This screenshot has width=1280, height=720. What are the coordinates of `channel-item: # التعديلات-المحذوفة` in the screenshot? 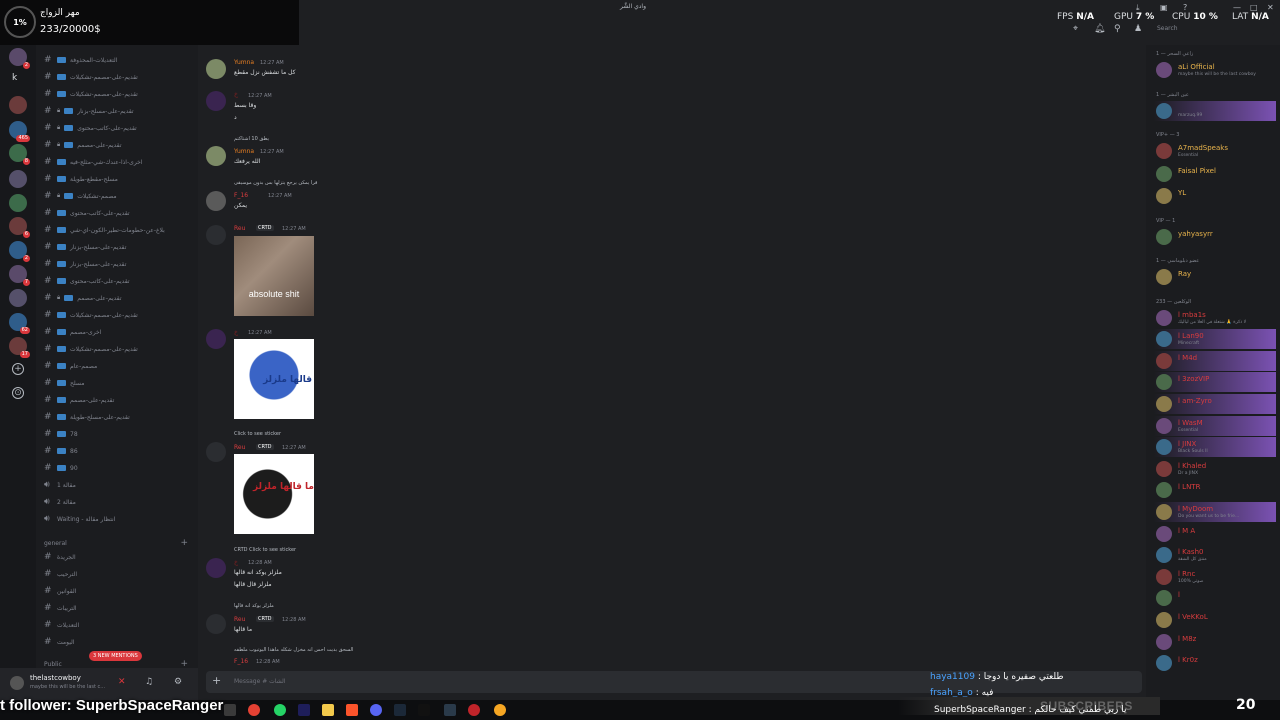 It's located at (119, 60).